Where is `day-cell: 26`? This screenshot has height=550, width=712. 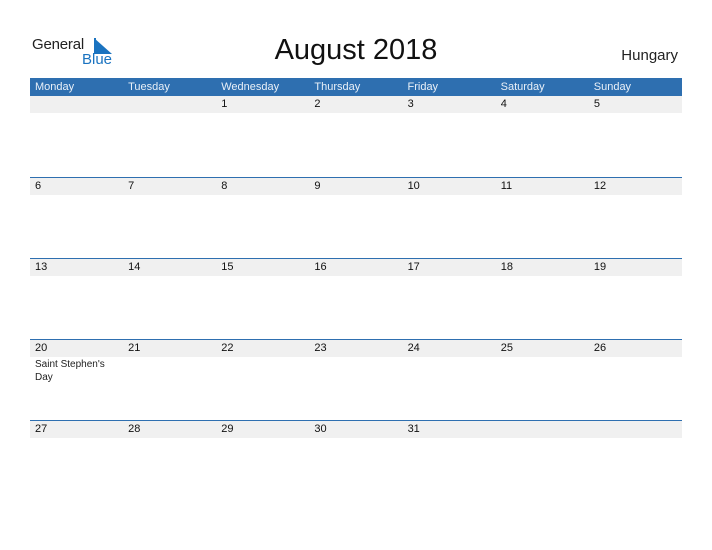 day-cell: 26 is located at coordinates (635, 380).